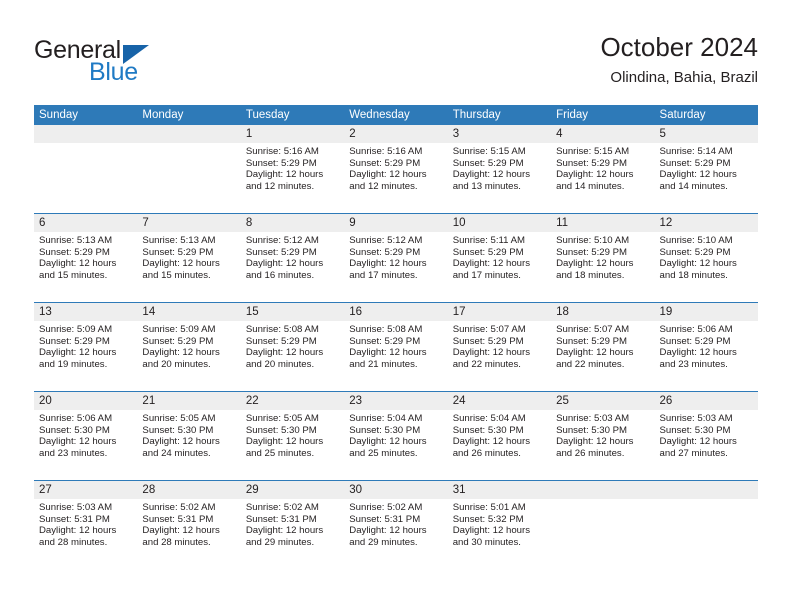 The width and height of the screenshot is (792, 612). What do you see at coordinates (45, 401) in the screenshot?
I see `day-number: 20` at bounding box center [45, 401].